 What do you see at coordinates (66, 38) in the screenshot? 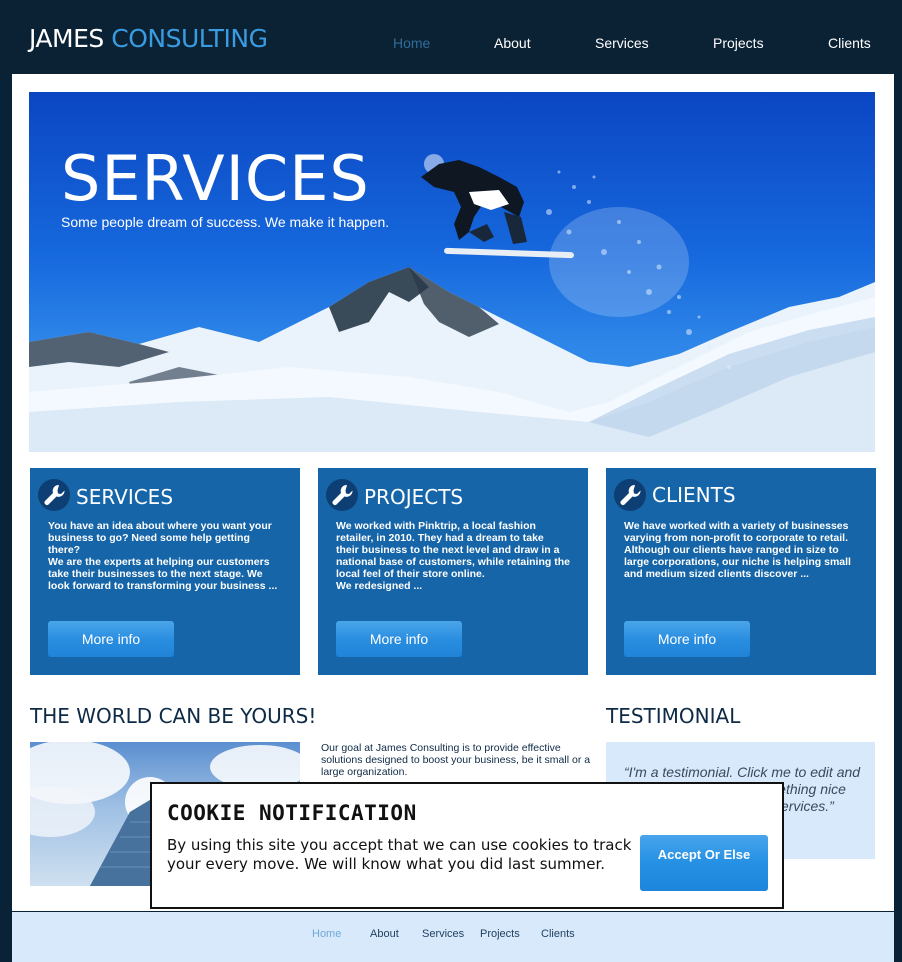
I see `logo-primary: JAMES` at bounding box center [66, 38].